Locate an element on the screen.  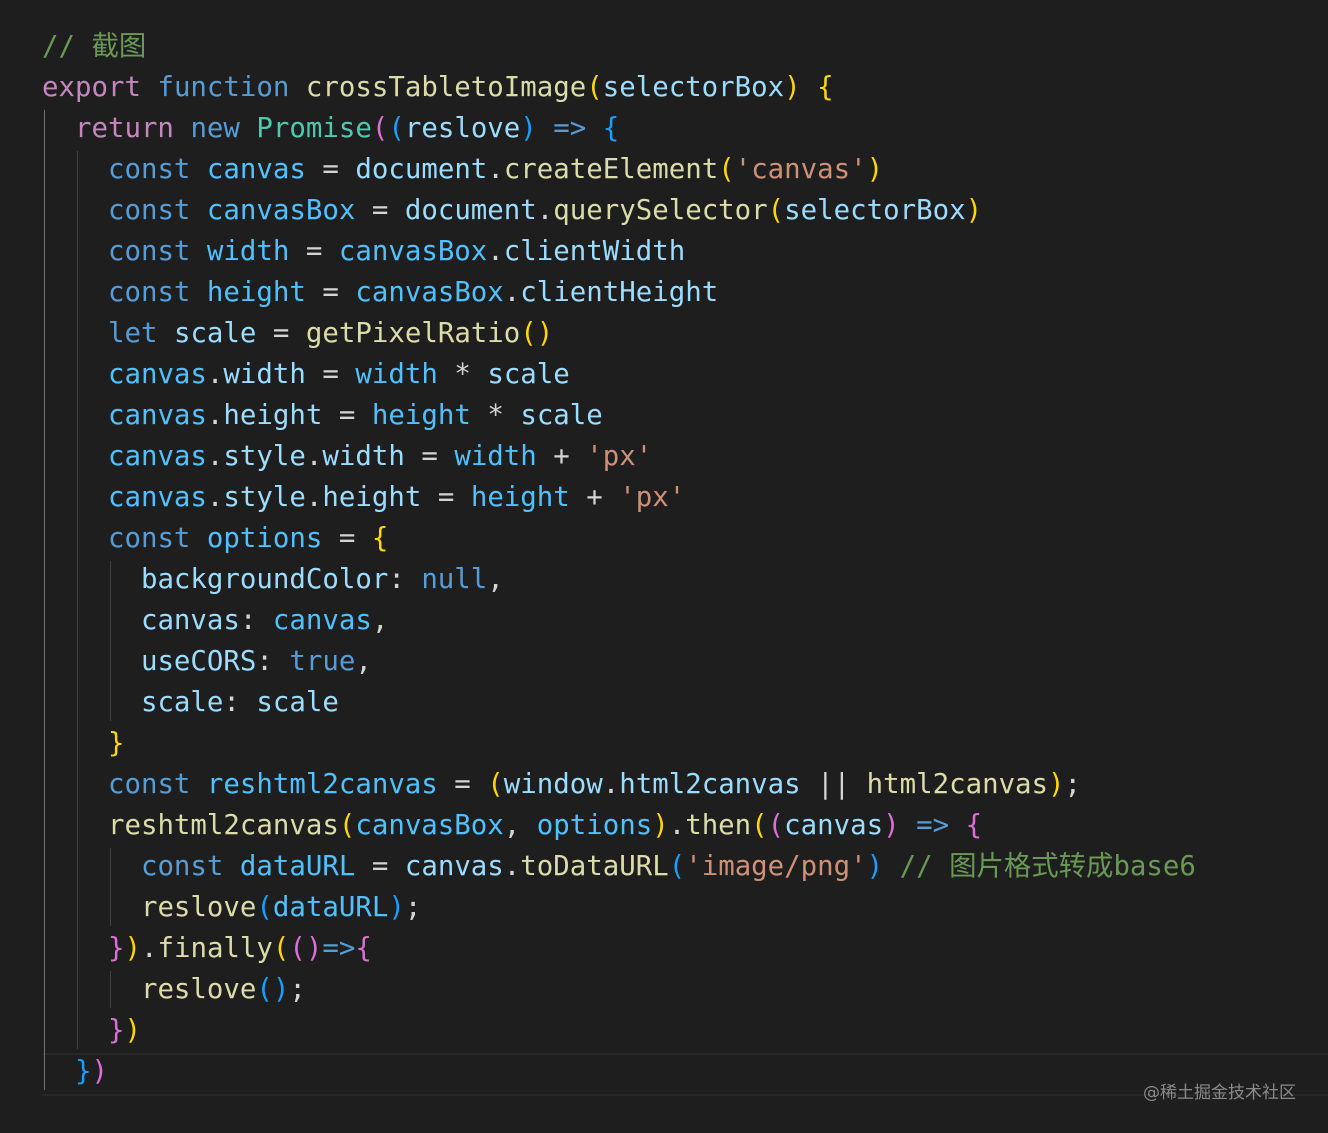
code-token: = is located at coordinates (330, 374).